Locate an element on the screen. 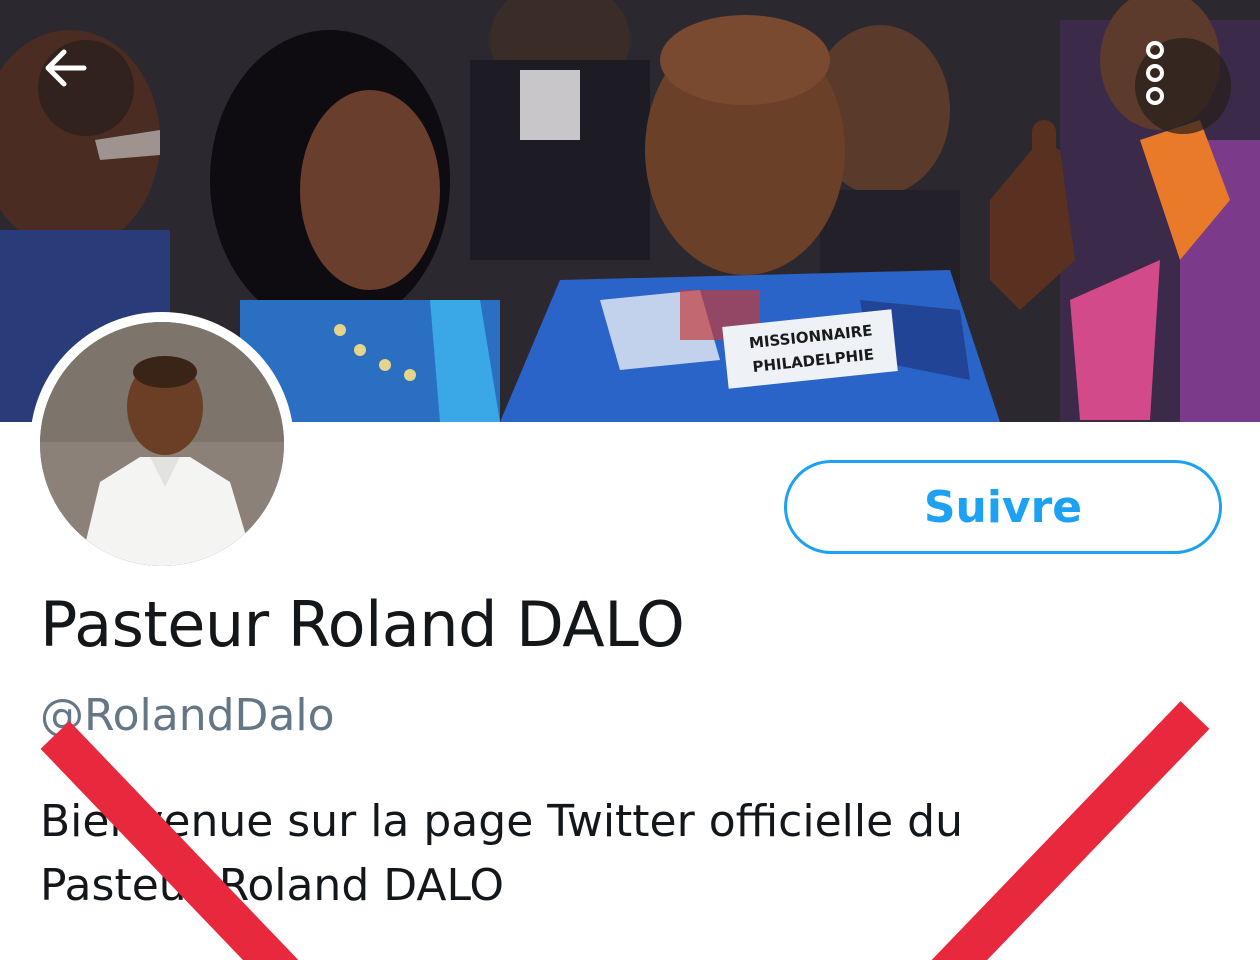 The image size is (1260, 960). handle: @RolandDalo is located at coordinates (187, 715).